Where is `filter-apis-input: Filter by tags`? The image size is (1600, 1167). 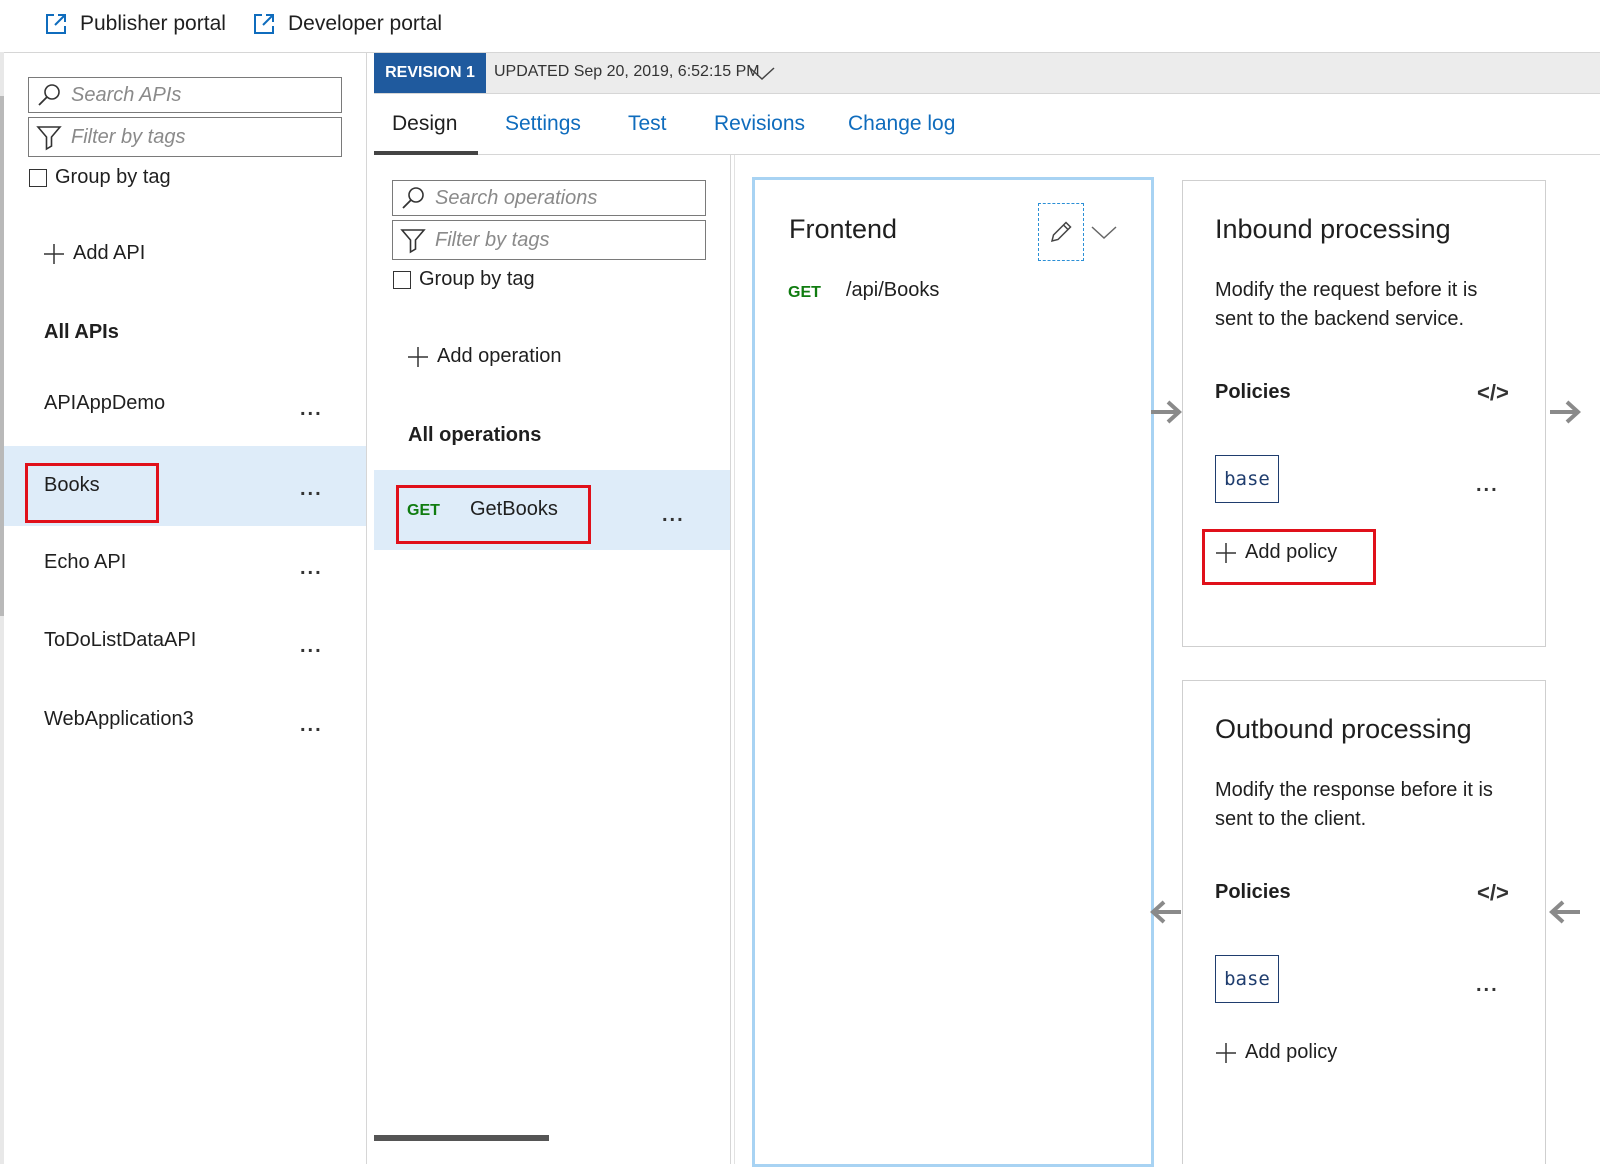 filter-apis-input: Filter by tags is located at coordinates (185, 137).